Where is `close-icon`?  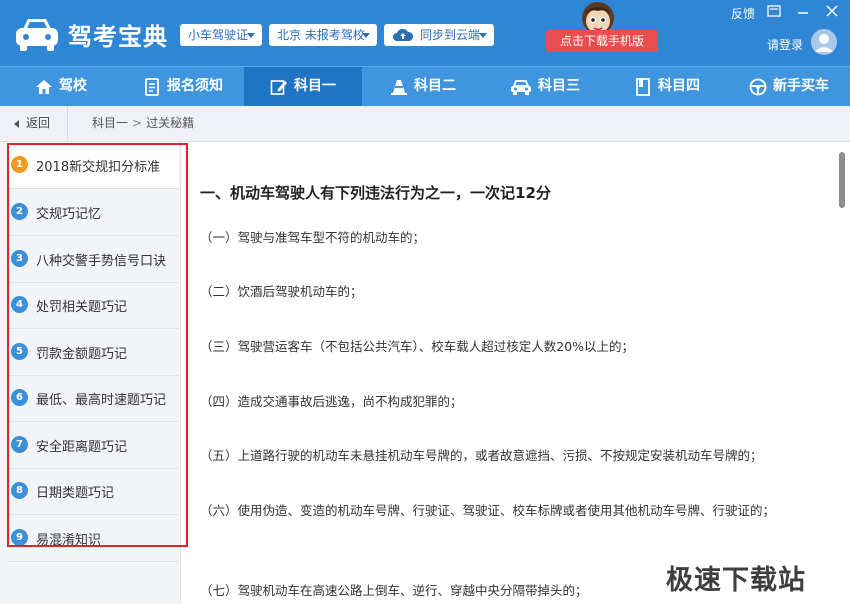 close-icon is located at coordinates (832, 11).